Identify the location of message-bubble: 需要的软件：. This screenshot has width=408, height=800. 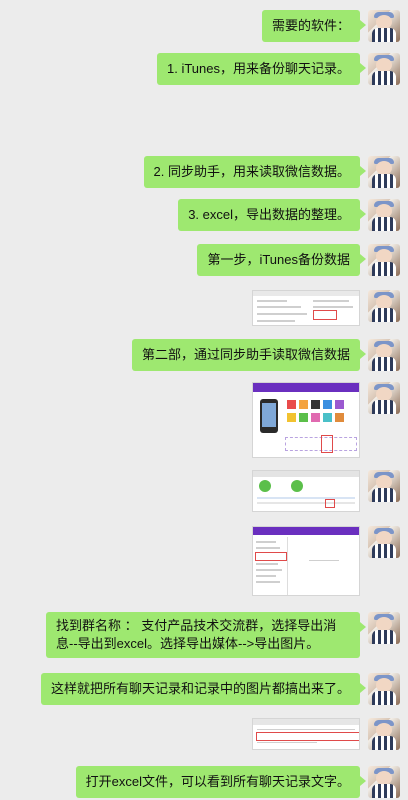
(314, 26).